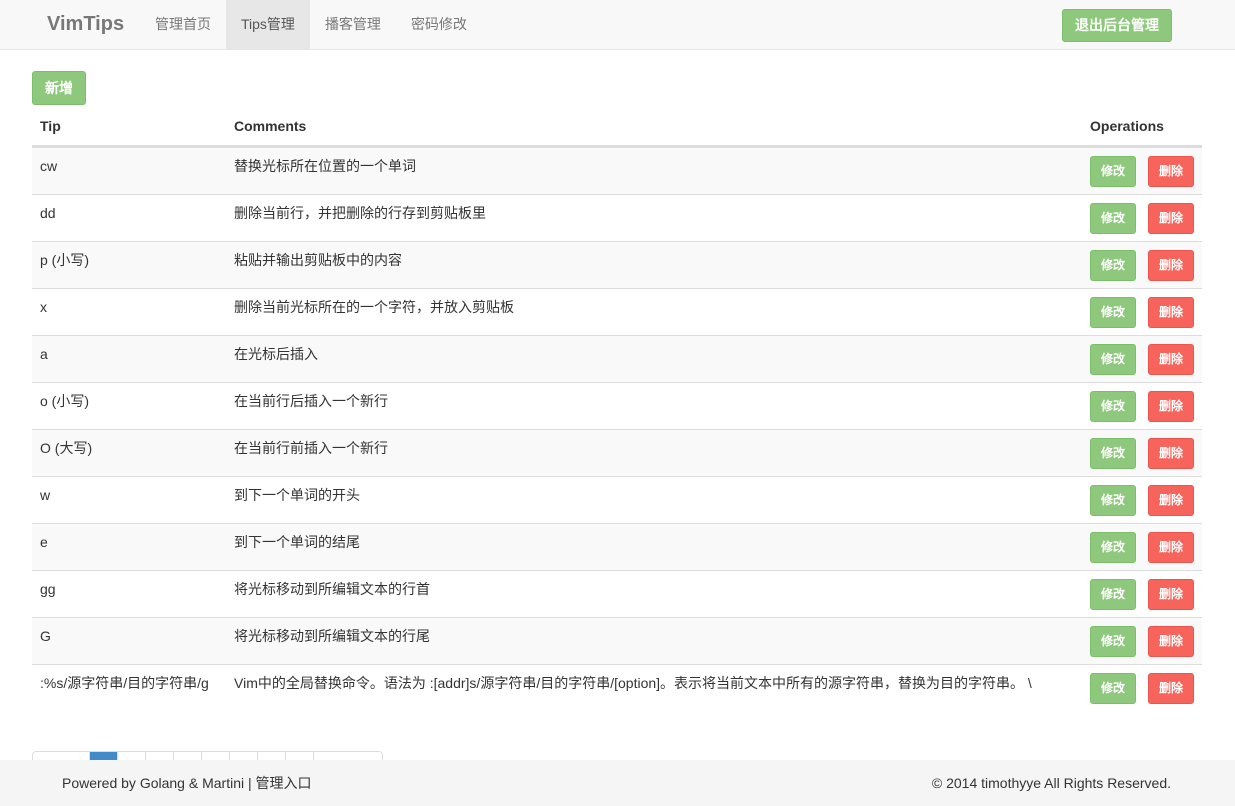 Image resolution: width=1235 pixels, height=806 pixels. What do you see at coordinates (43, 307) in the screenshot?
I see `tip-cell: x` at bounding box center [43, 307].